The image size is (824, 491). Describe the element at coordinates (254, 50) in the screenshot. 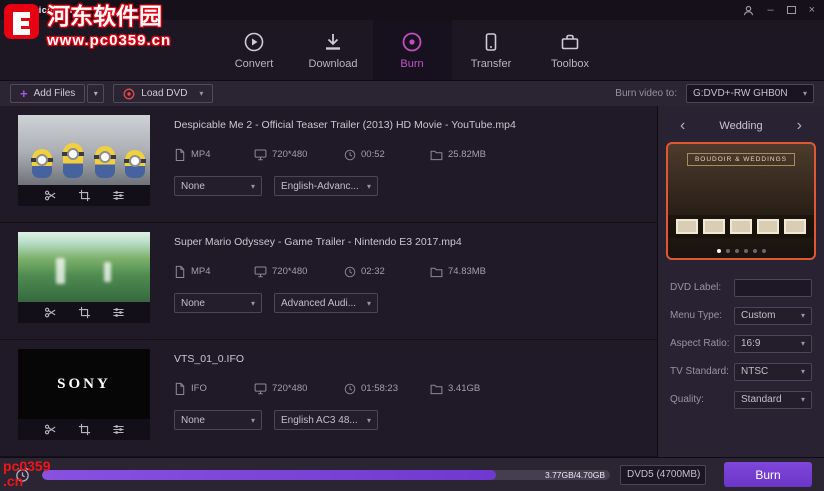

I see `tab-convert: Convert` at that location.